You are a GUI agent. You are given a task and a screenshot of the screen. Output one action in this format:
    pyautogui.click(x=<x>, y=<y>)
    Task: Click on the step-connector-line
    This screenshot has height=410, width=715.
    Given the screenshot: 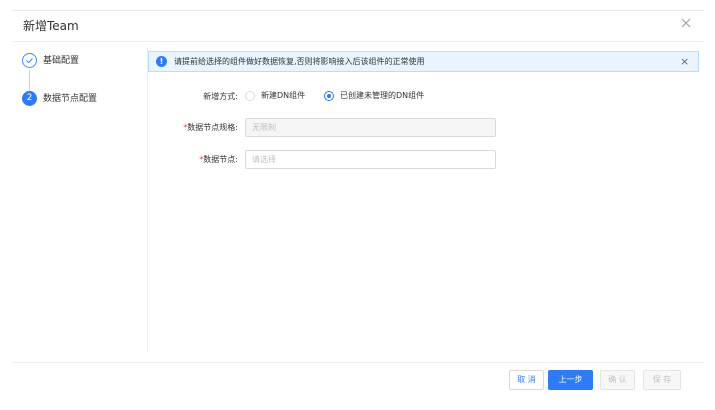 What is the action you would take?
    pyautogui.click(x=29, y=80)
    